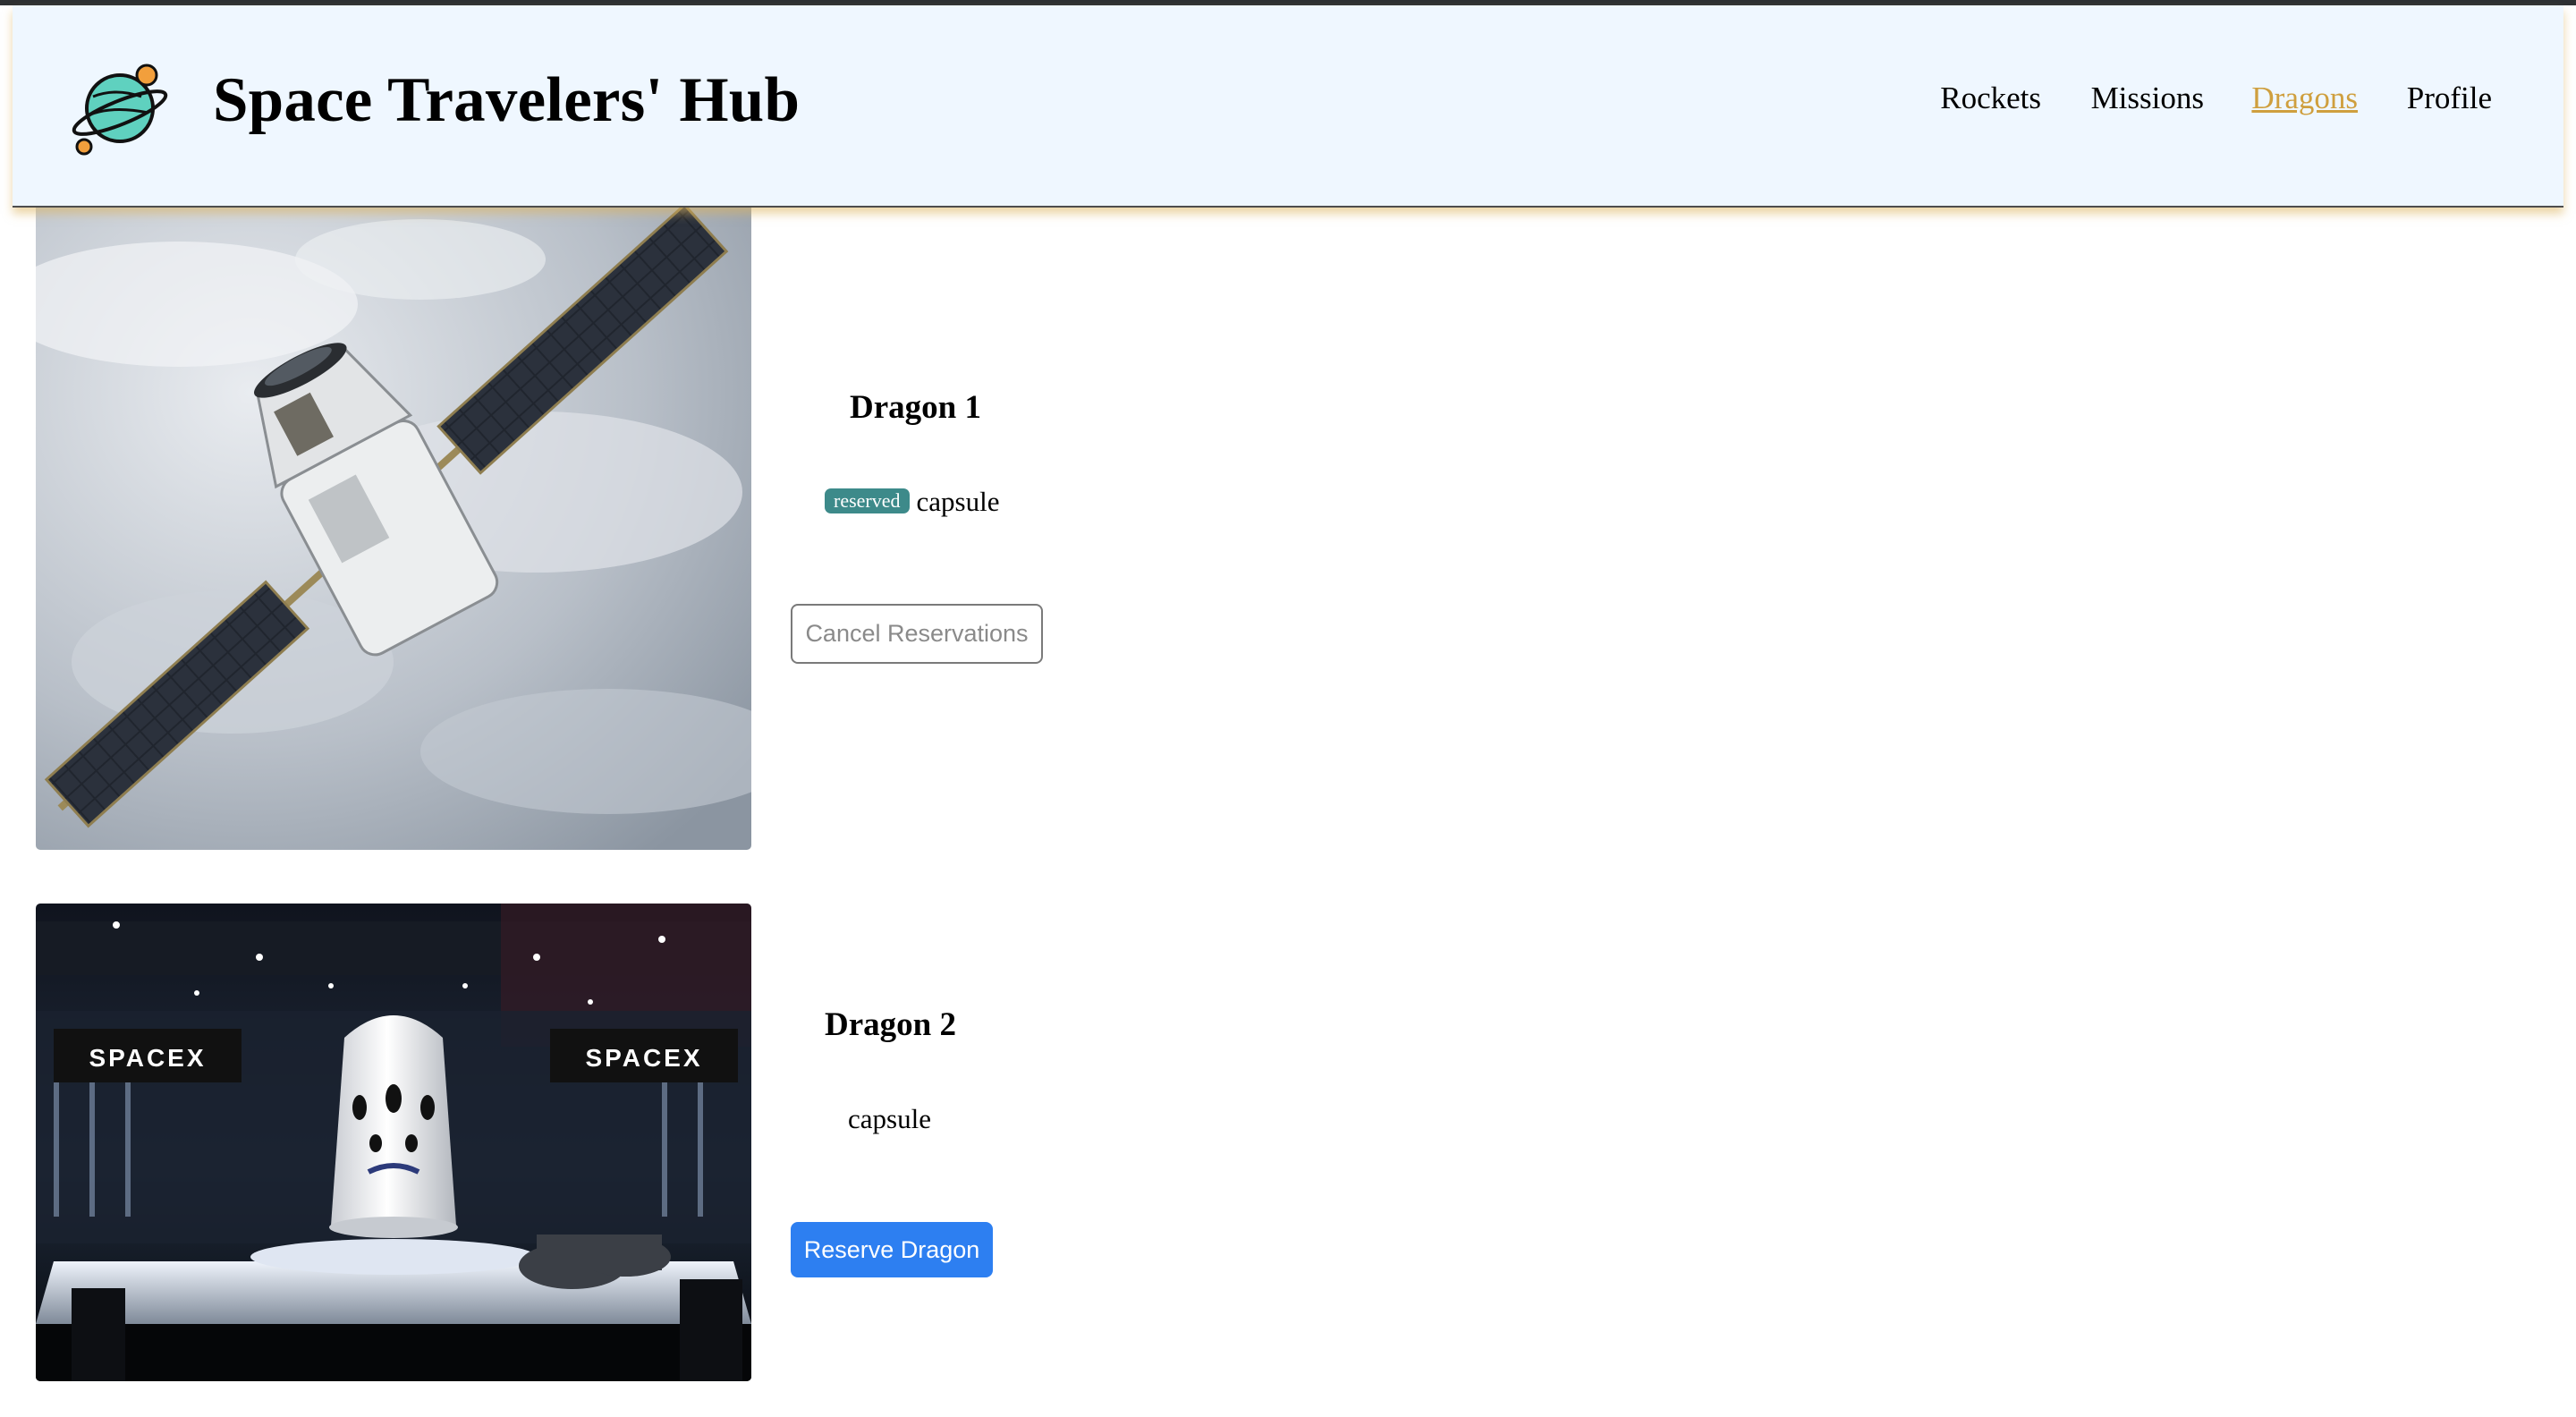 This screenshot has height=1417, width=2576. I want to click on dragon-2-image: SPACEX SPACEX, so click(393, 1142).